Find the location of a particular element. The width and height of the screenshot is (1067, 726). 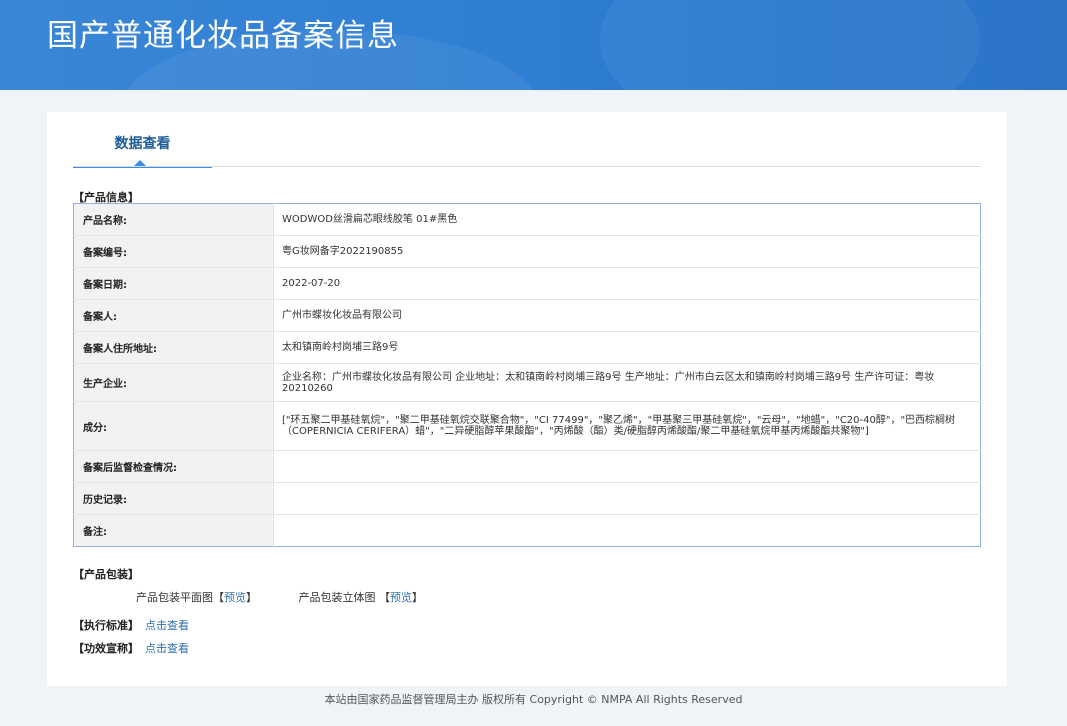

packaging-label: 【产品包装】 is located at coordinates (106, 574).